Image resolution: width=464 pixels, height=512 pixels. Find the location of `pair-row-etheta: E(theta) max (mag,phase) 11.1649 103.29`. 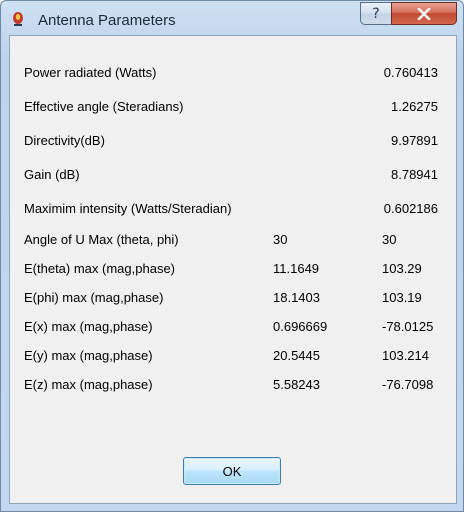

pair-row-etheta: E(theta) max (mag,phase) 11.1649 103.29 is located at coordinates (233, 269).